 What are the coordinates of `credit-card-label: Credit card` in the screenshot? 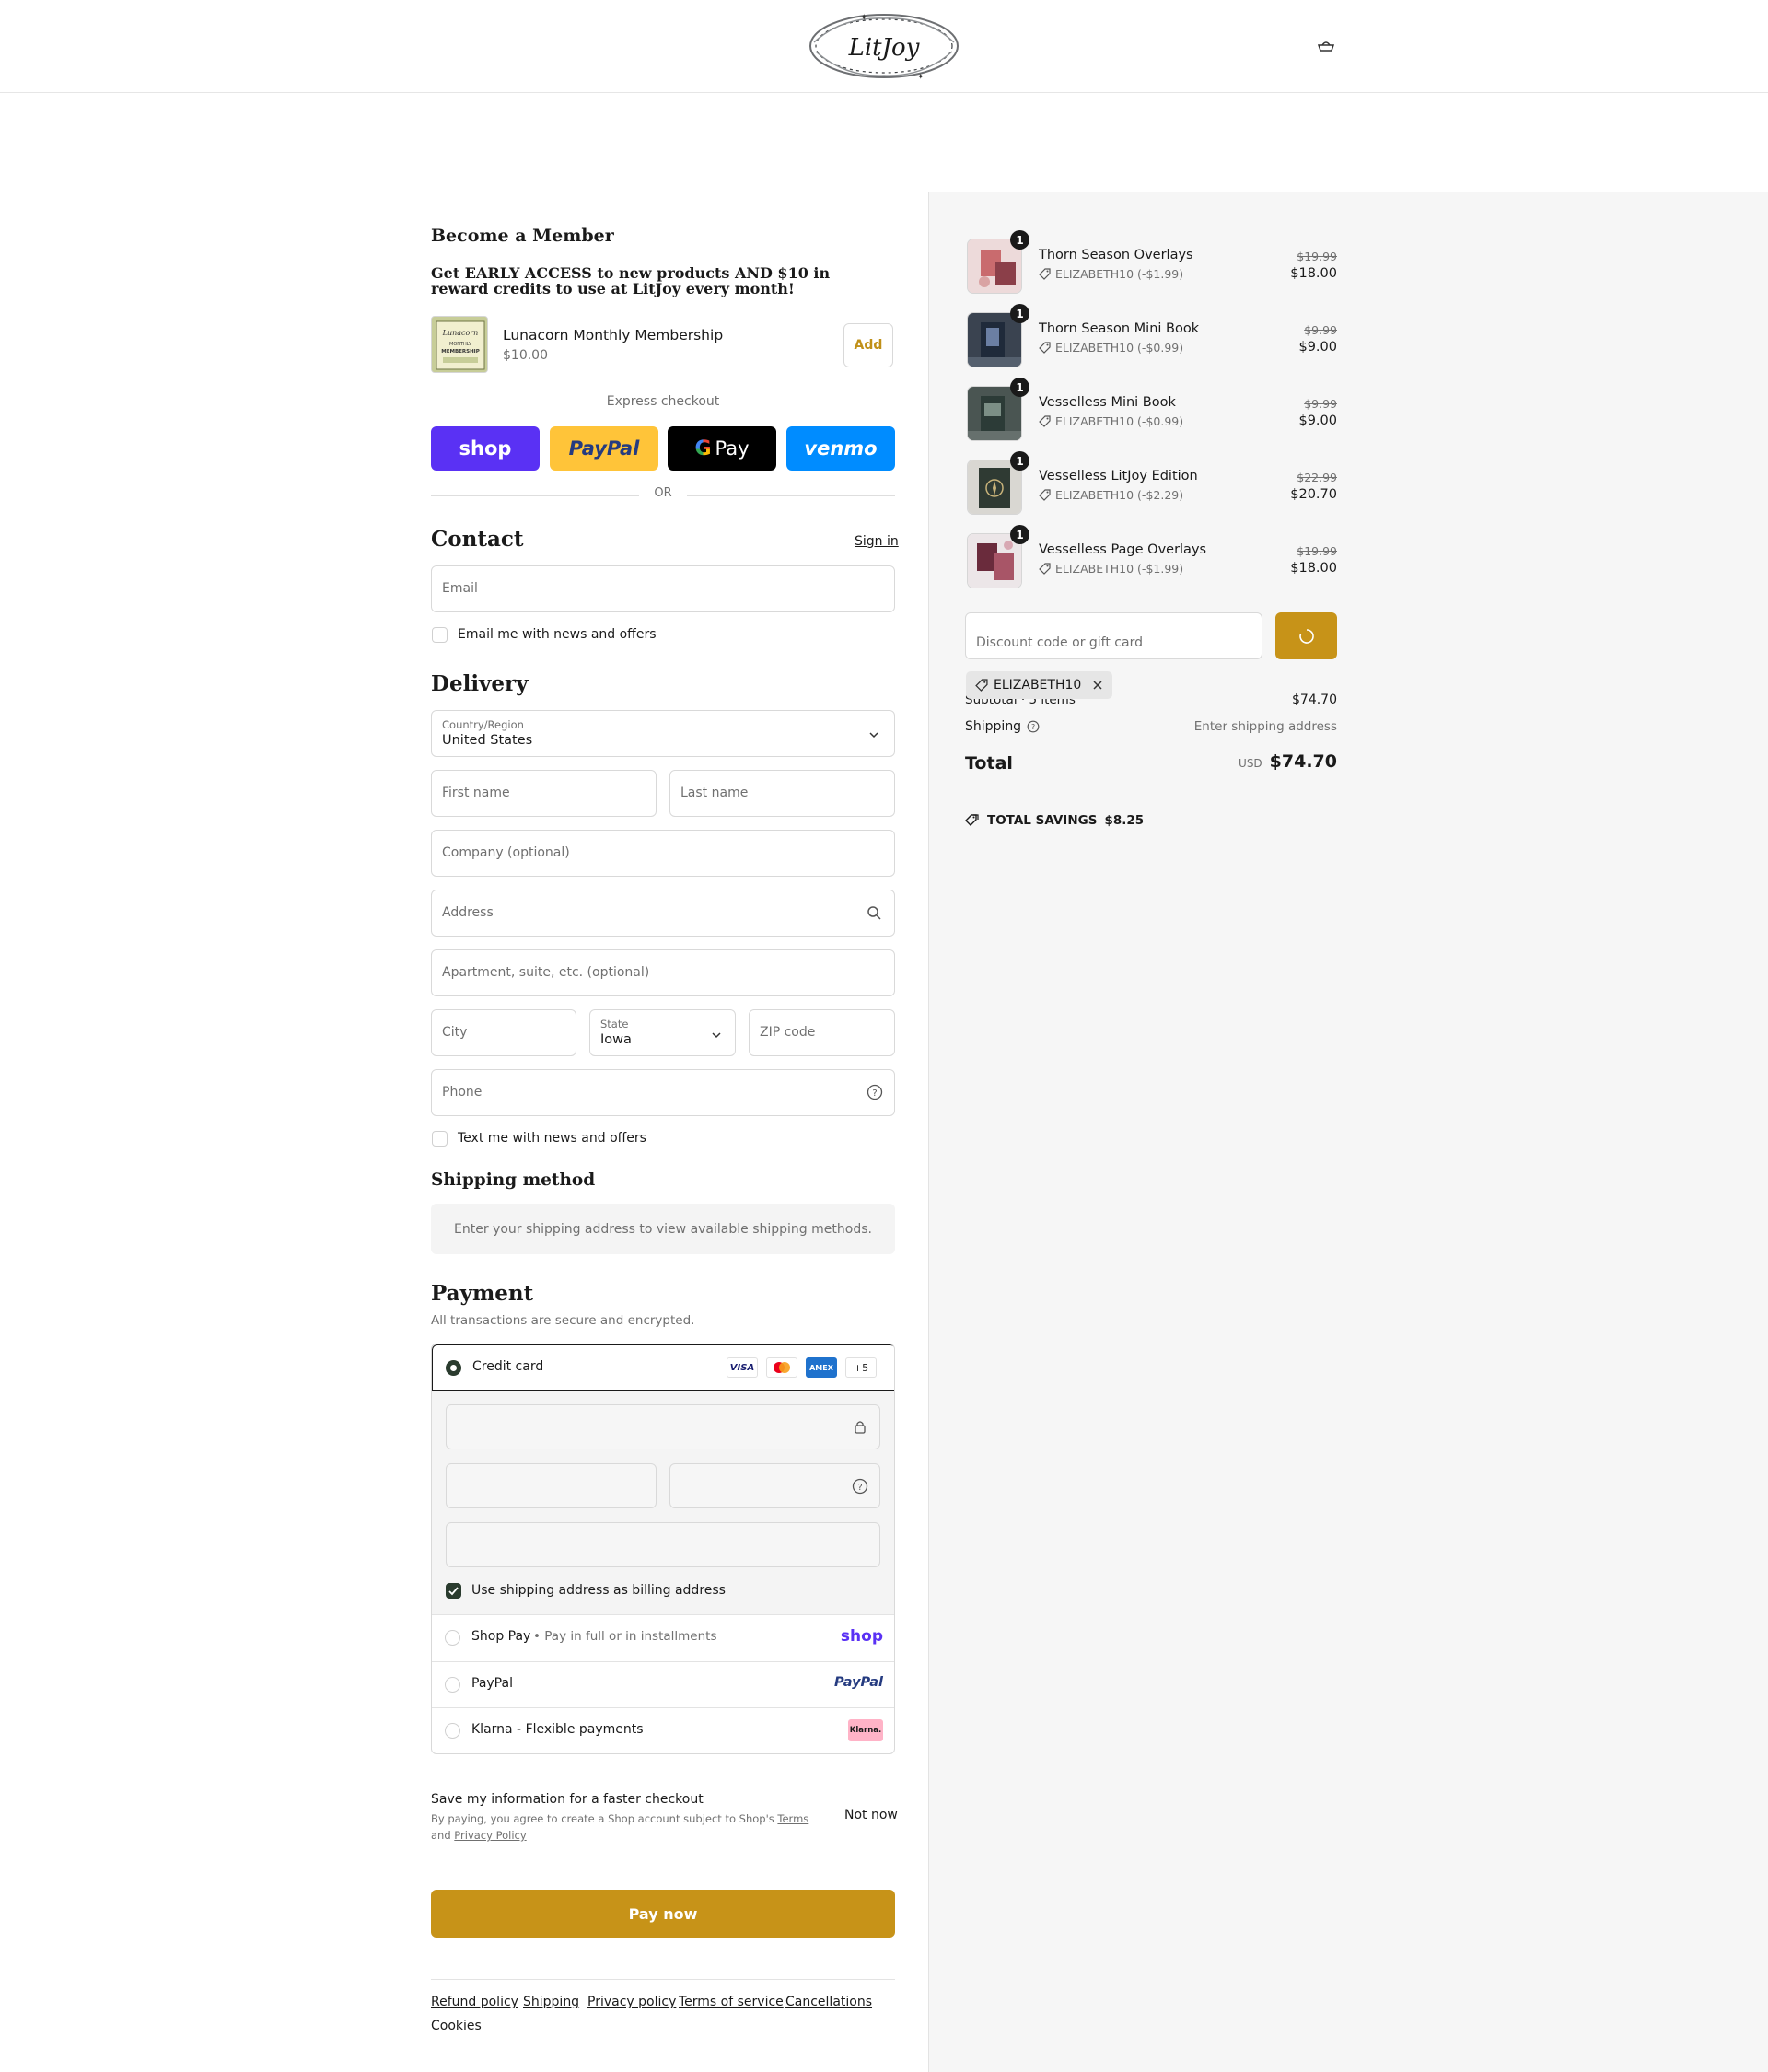 It's located at (508, 1366).